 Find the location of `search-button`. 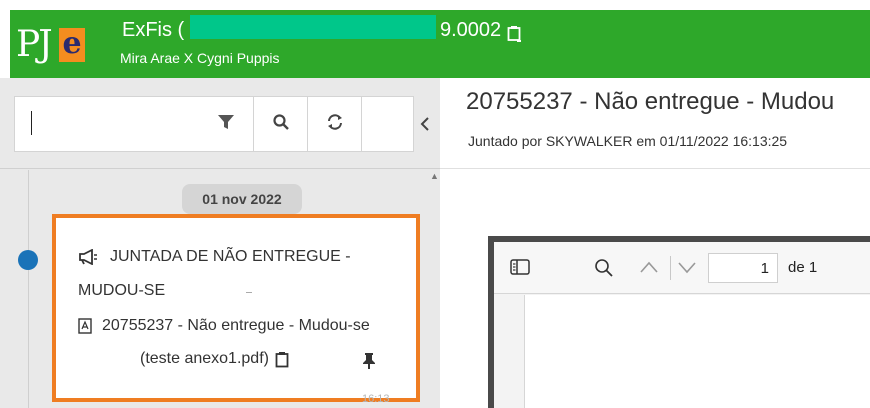

search-button is located at coordinates (280, 124).